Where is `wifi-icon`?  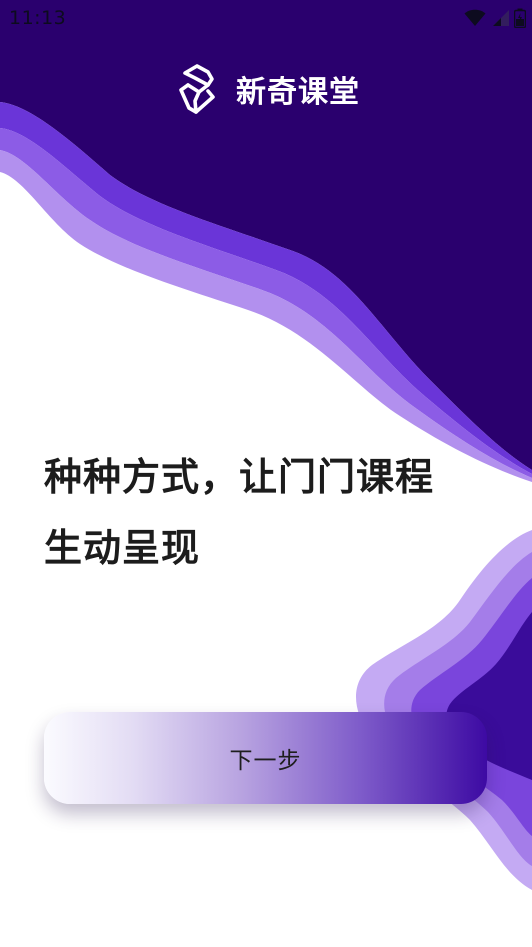
wifi-icon is located at coordinates (475, 18).